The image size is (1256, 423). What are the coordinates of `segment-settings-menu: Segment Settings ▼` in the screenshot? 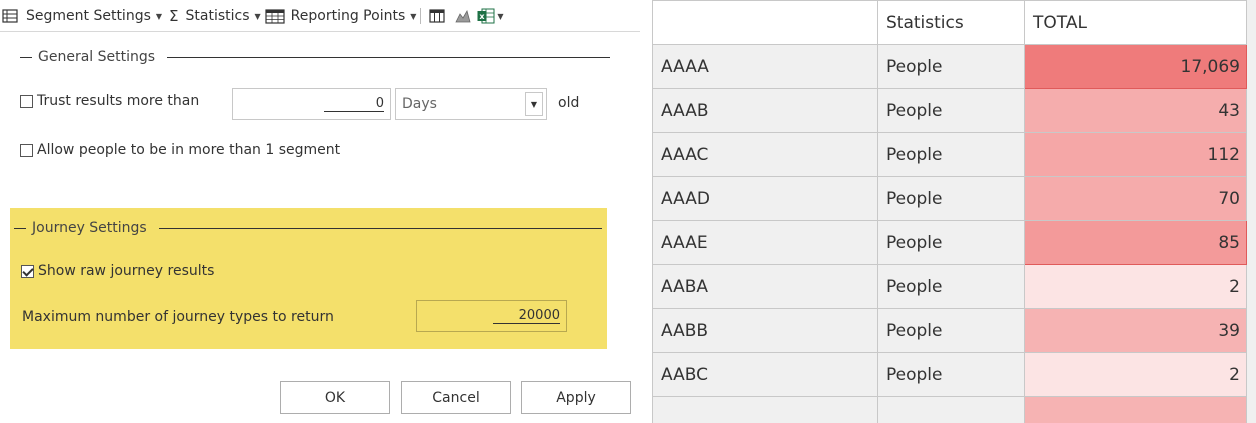 It's located at (82, 16).